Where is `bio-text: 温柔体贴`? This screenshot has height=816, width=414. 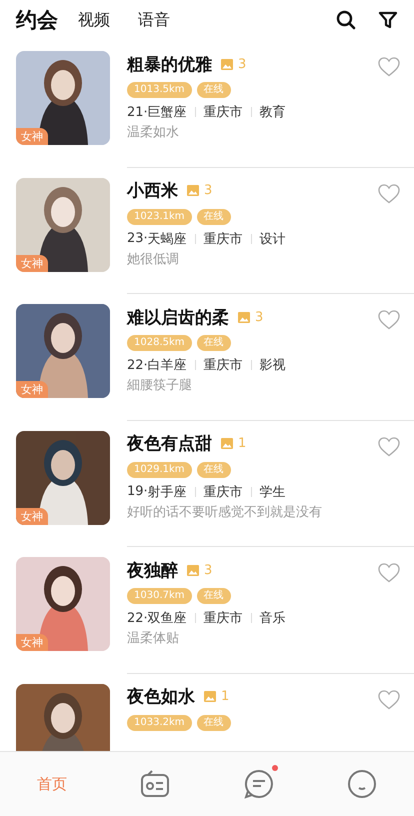
bio-text: 温柔体贴 is located at coordinates (153, 638).